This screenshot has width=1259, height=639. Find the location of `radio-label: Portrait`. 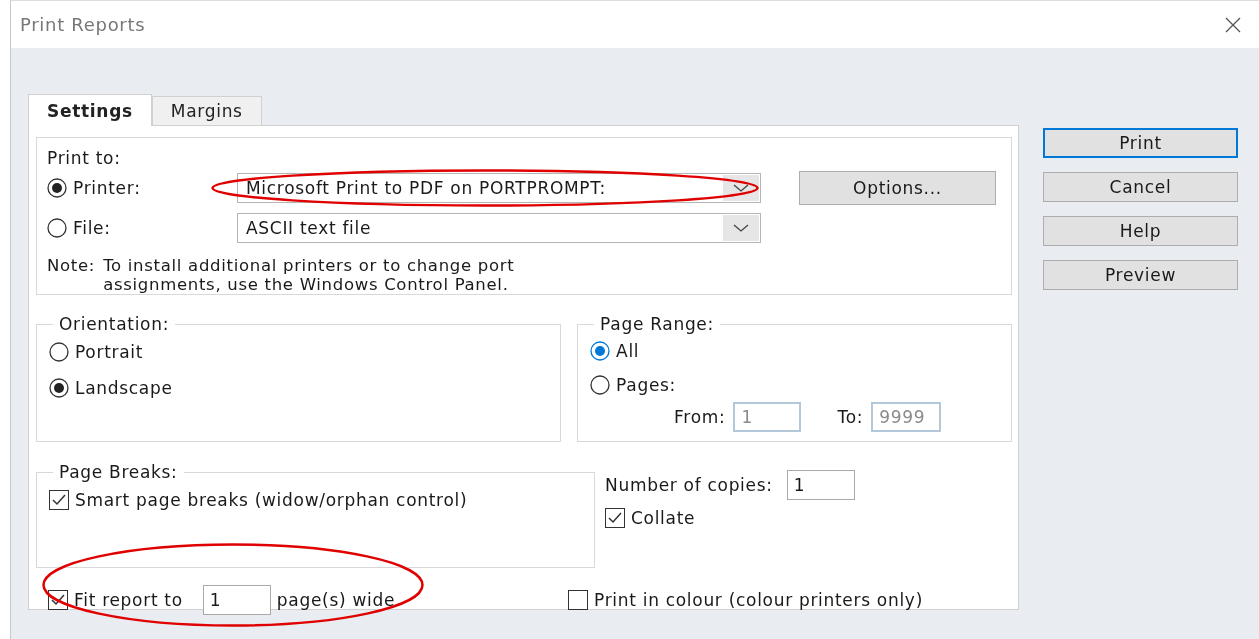

radio-label: Portrait is located at coordinates (109, 352).